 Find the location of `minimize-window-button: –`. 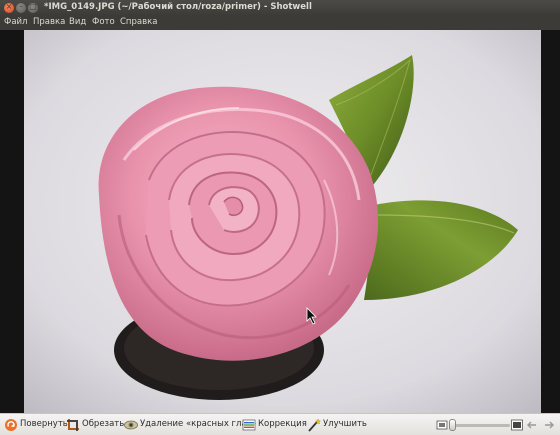

minimize-window-button: – is located at coordinates (21, 7).